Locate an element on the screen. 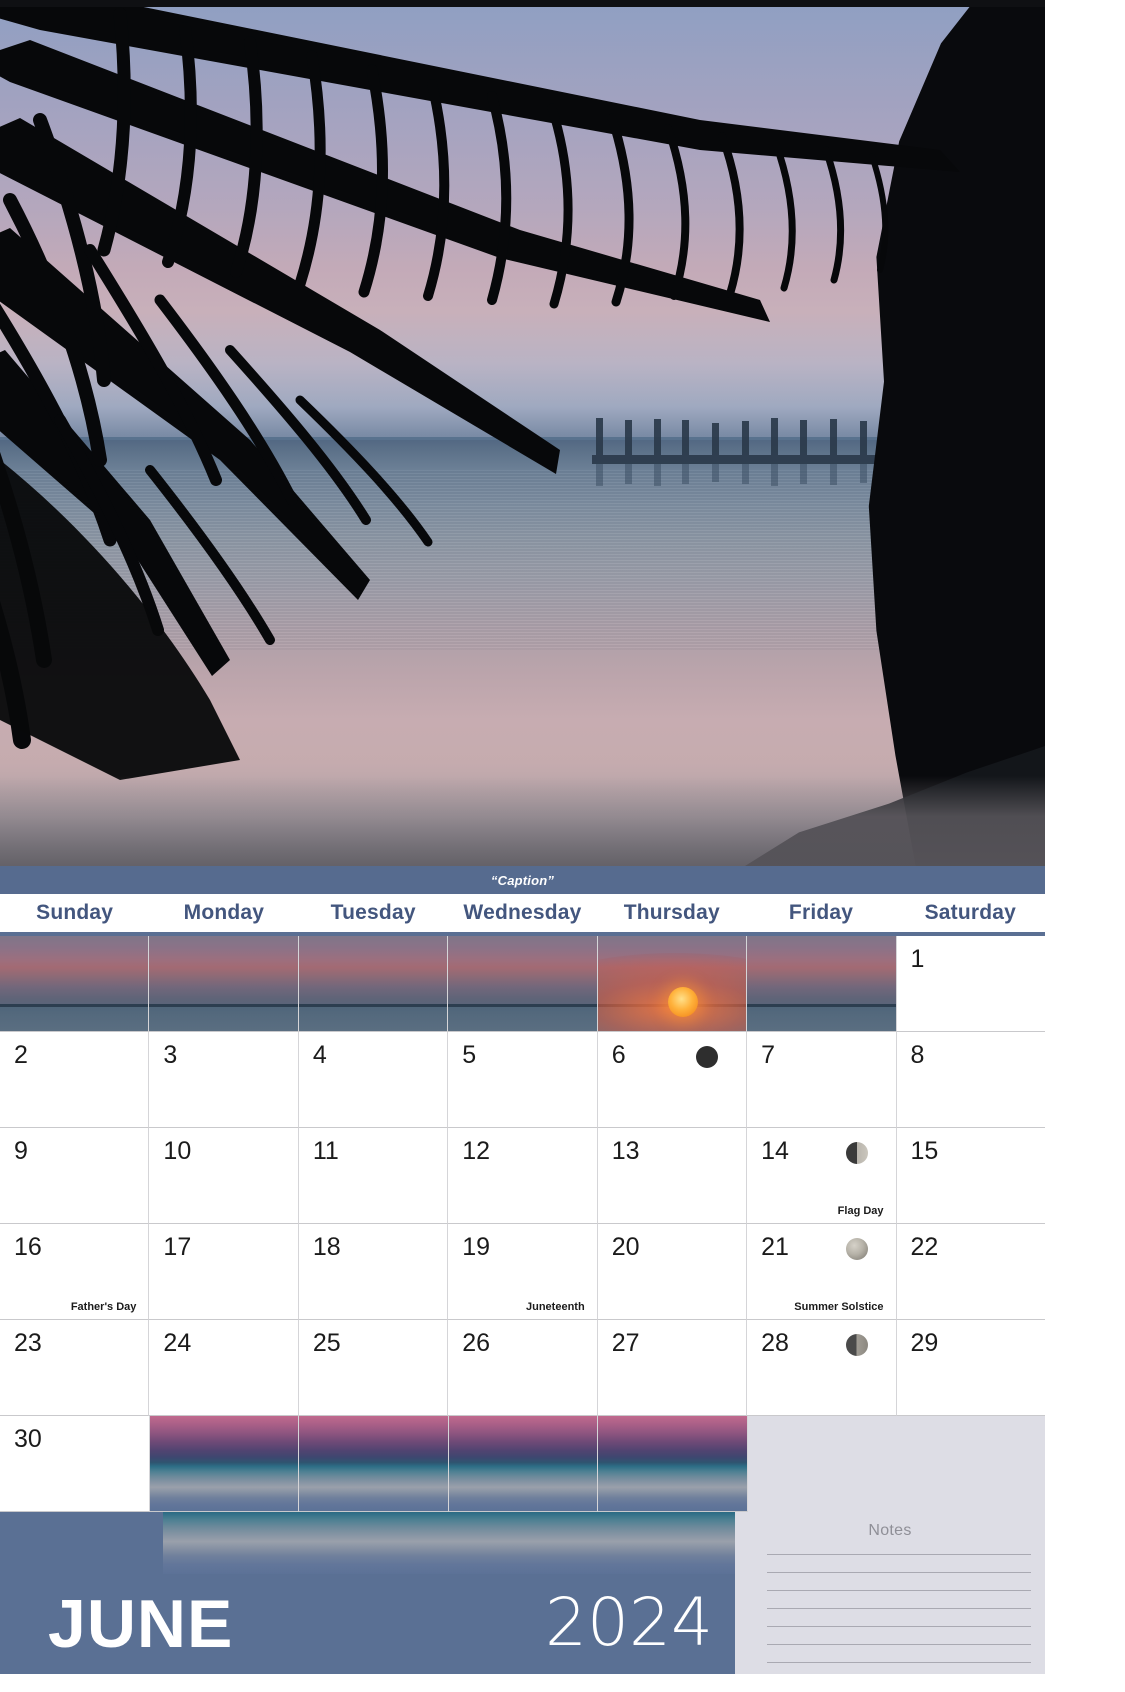 The height and width of the screenshot is (1692, 1125). weekday-header-saturday: Saturday is located at coordinates (970, 912).